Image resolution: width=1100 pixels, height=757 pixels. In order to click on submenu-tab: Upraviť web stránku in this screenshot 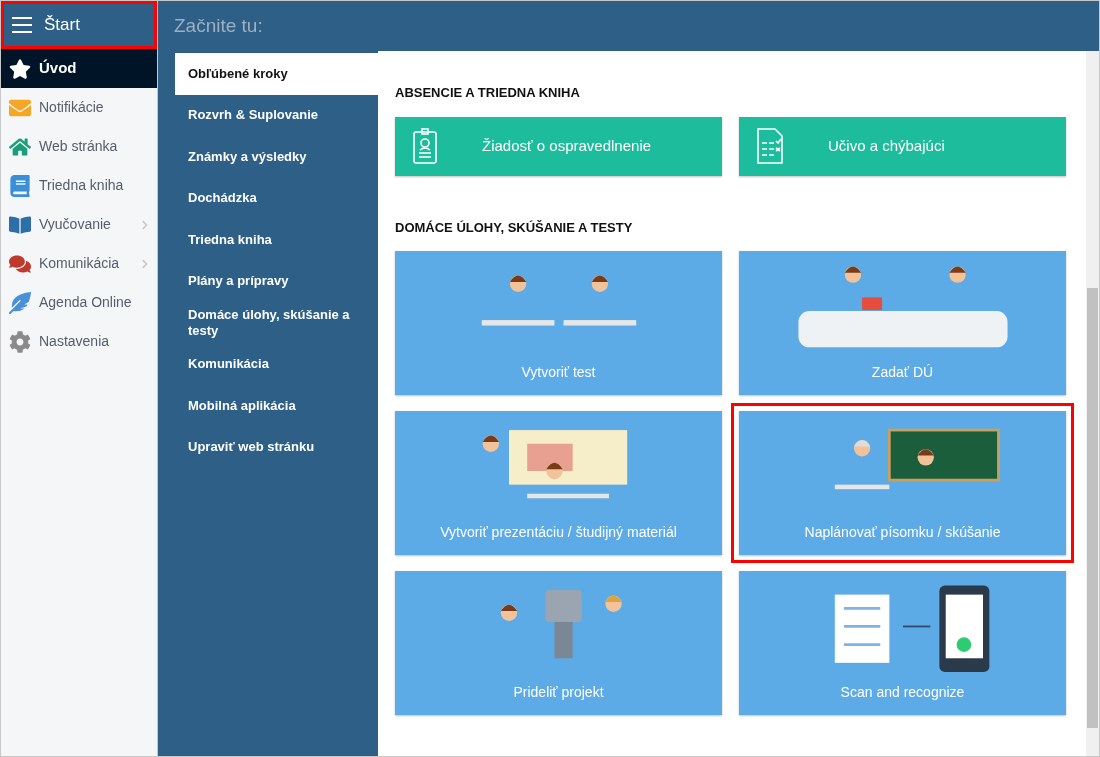, I will do `click(276, 447)`.